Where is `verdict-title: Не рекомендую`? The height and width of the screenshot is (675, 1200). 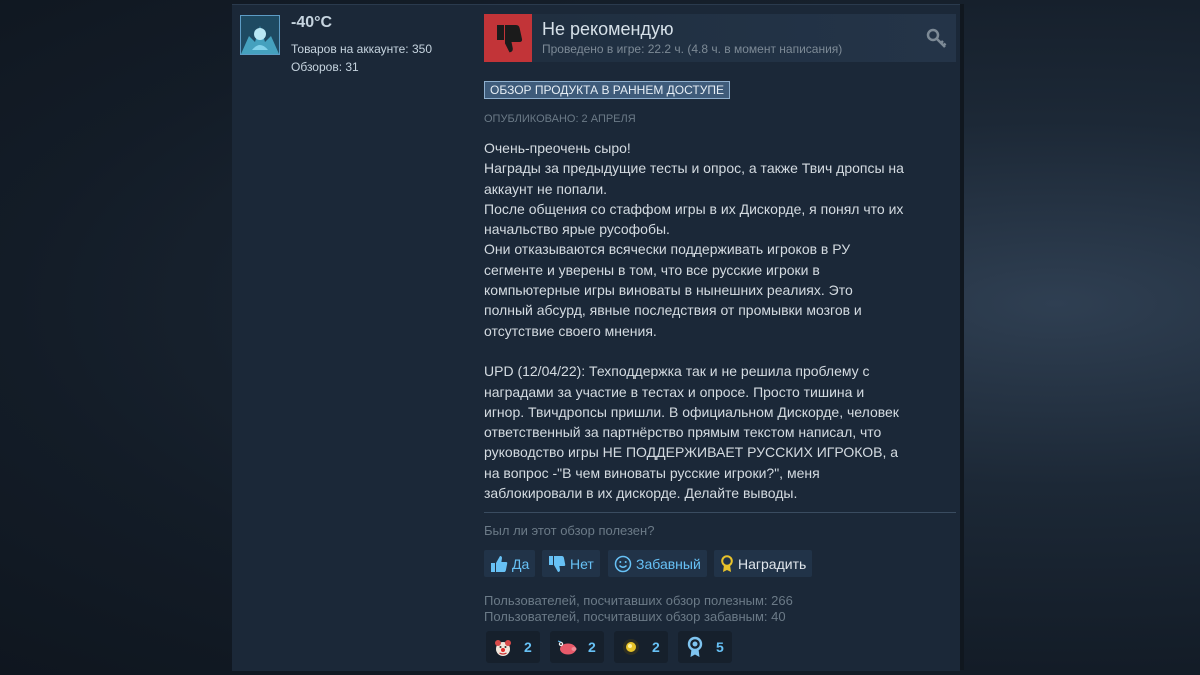 verdict-title: Не рекомендую is located at coordinates (608, 29).